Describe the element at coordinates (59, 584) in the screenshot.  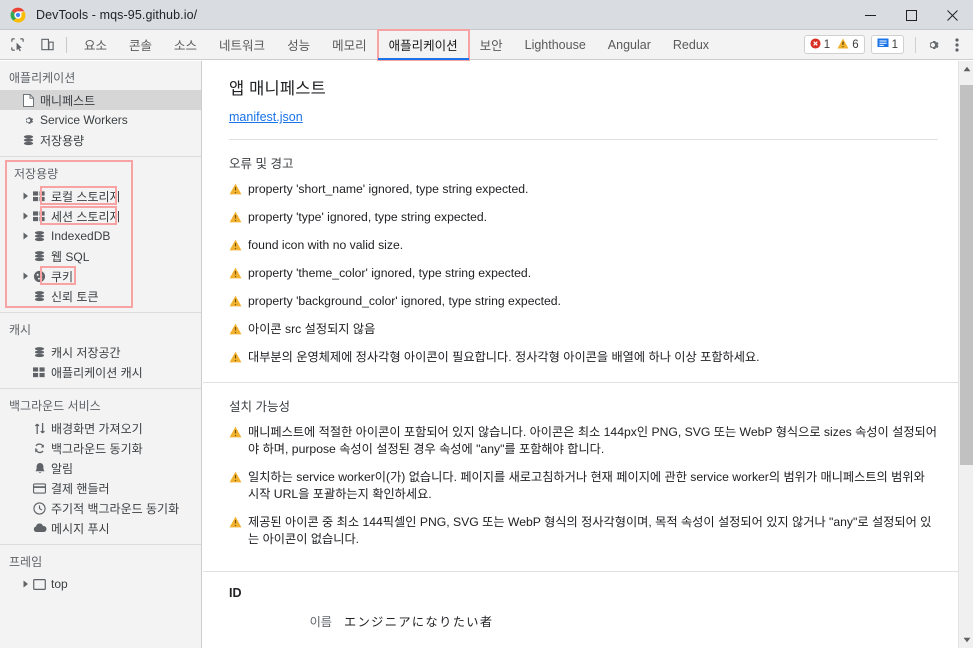
I see `sidebar-item-label: top` at that location.